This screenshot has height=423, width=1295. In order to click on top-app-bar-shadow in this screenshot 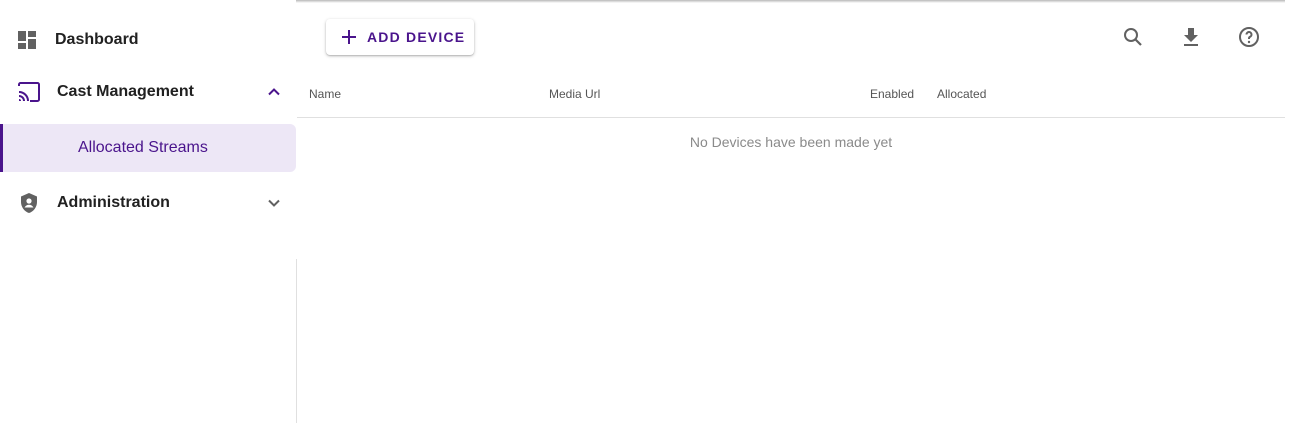, I will do `click(790, 1)`.